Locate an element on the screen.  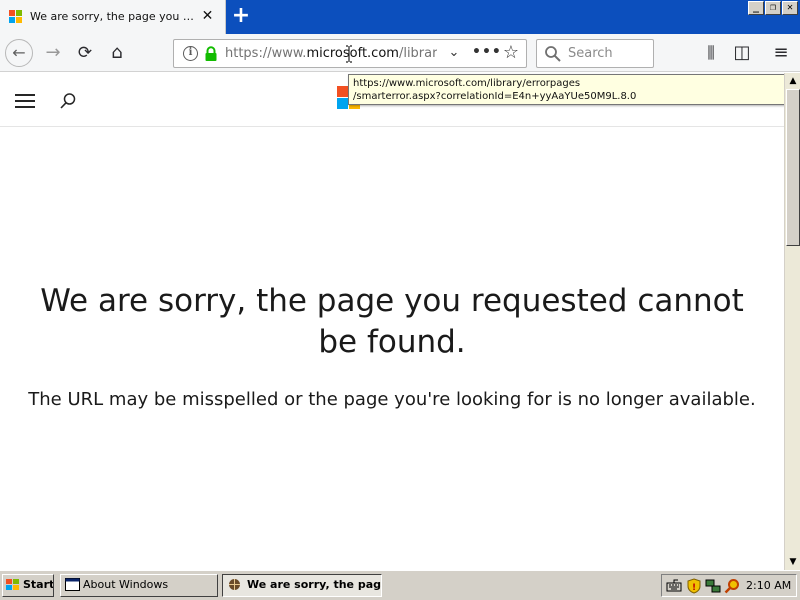
search-placeholder: Search is located at coordinates (590, 53).